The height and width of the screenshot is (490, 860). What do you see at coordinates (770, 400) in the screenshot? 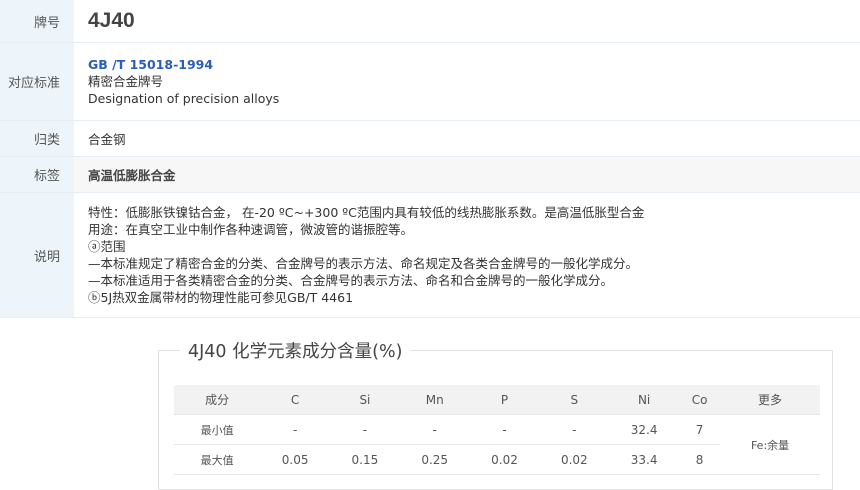
I see `header-cell-more: 更多` at bounding box center [770, 400].